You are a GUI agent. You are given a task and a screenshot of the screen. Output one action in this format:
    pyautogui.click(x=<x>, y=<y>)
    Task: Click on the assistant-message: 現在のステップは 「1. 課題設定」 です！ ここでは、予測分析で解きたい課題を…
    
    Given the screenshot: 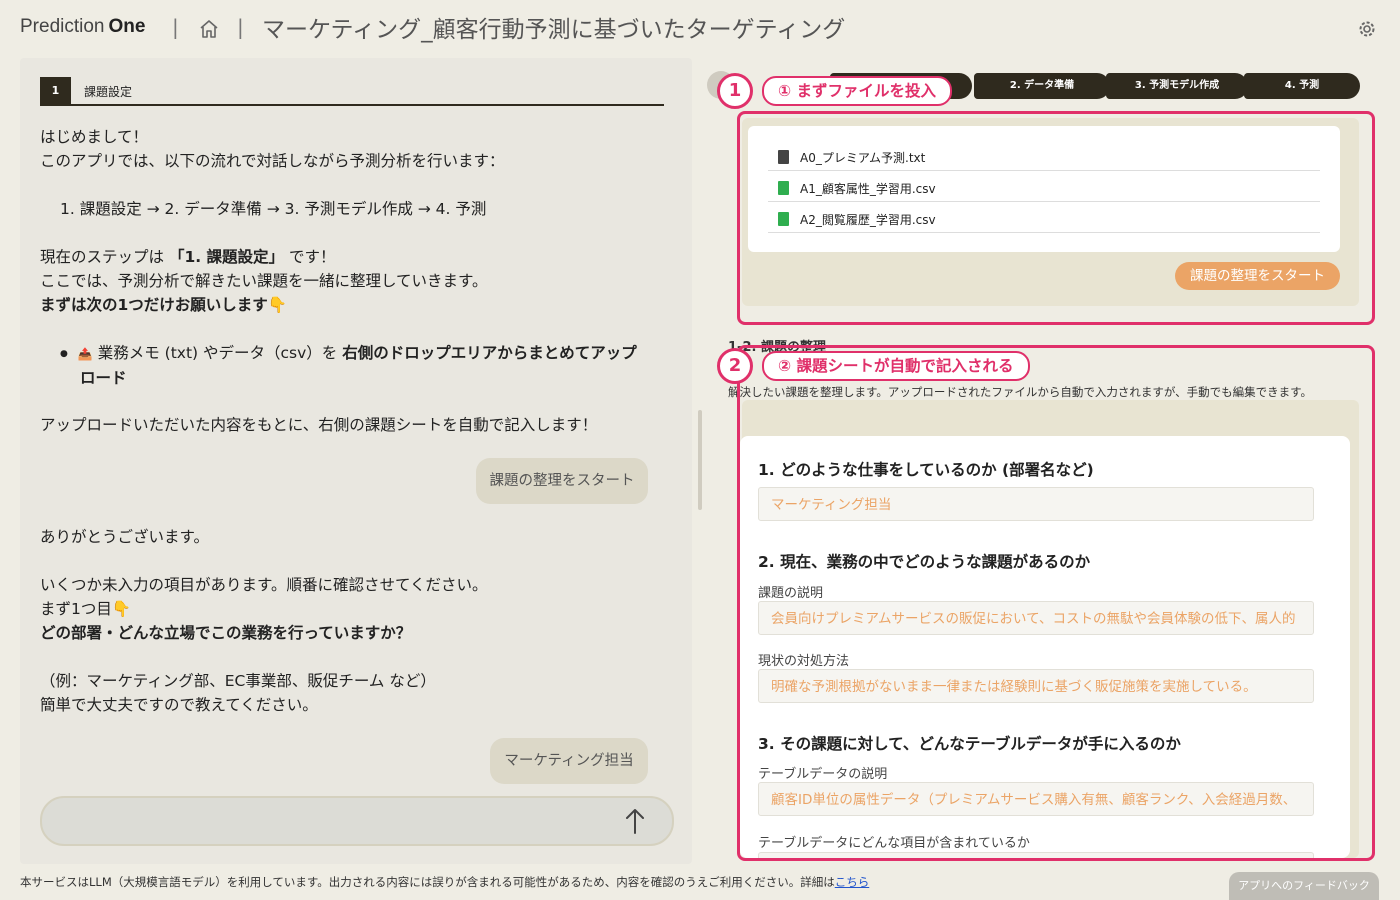 What is the action you would take?
    pyautogui.click(x=360, y=281)
    